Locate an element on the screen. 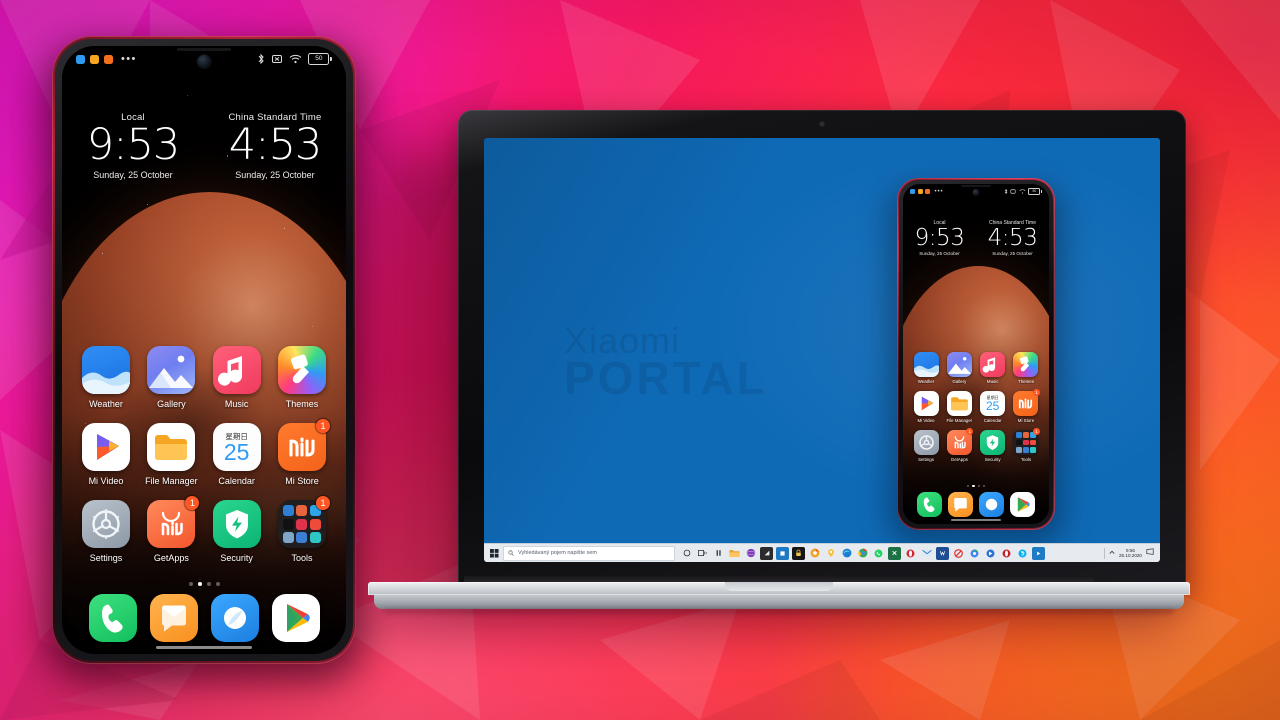 This screenshot has width=1280, height=720. chrome-canary-icon is located at coordinates (814, 553).